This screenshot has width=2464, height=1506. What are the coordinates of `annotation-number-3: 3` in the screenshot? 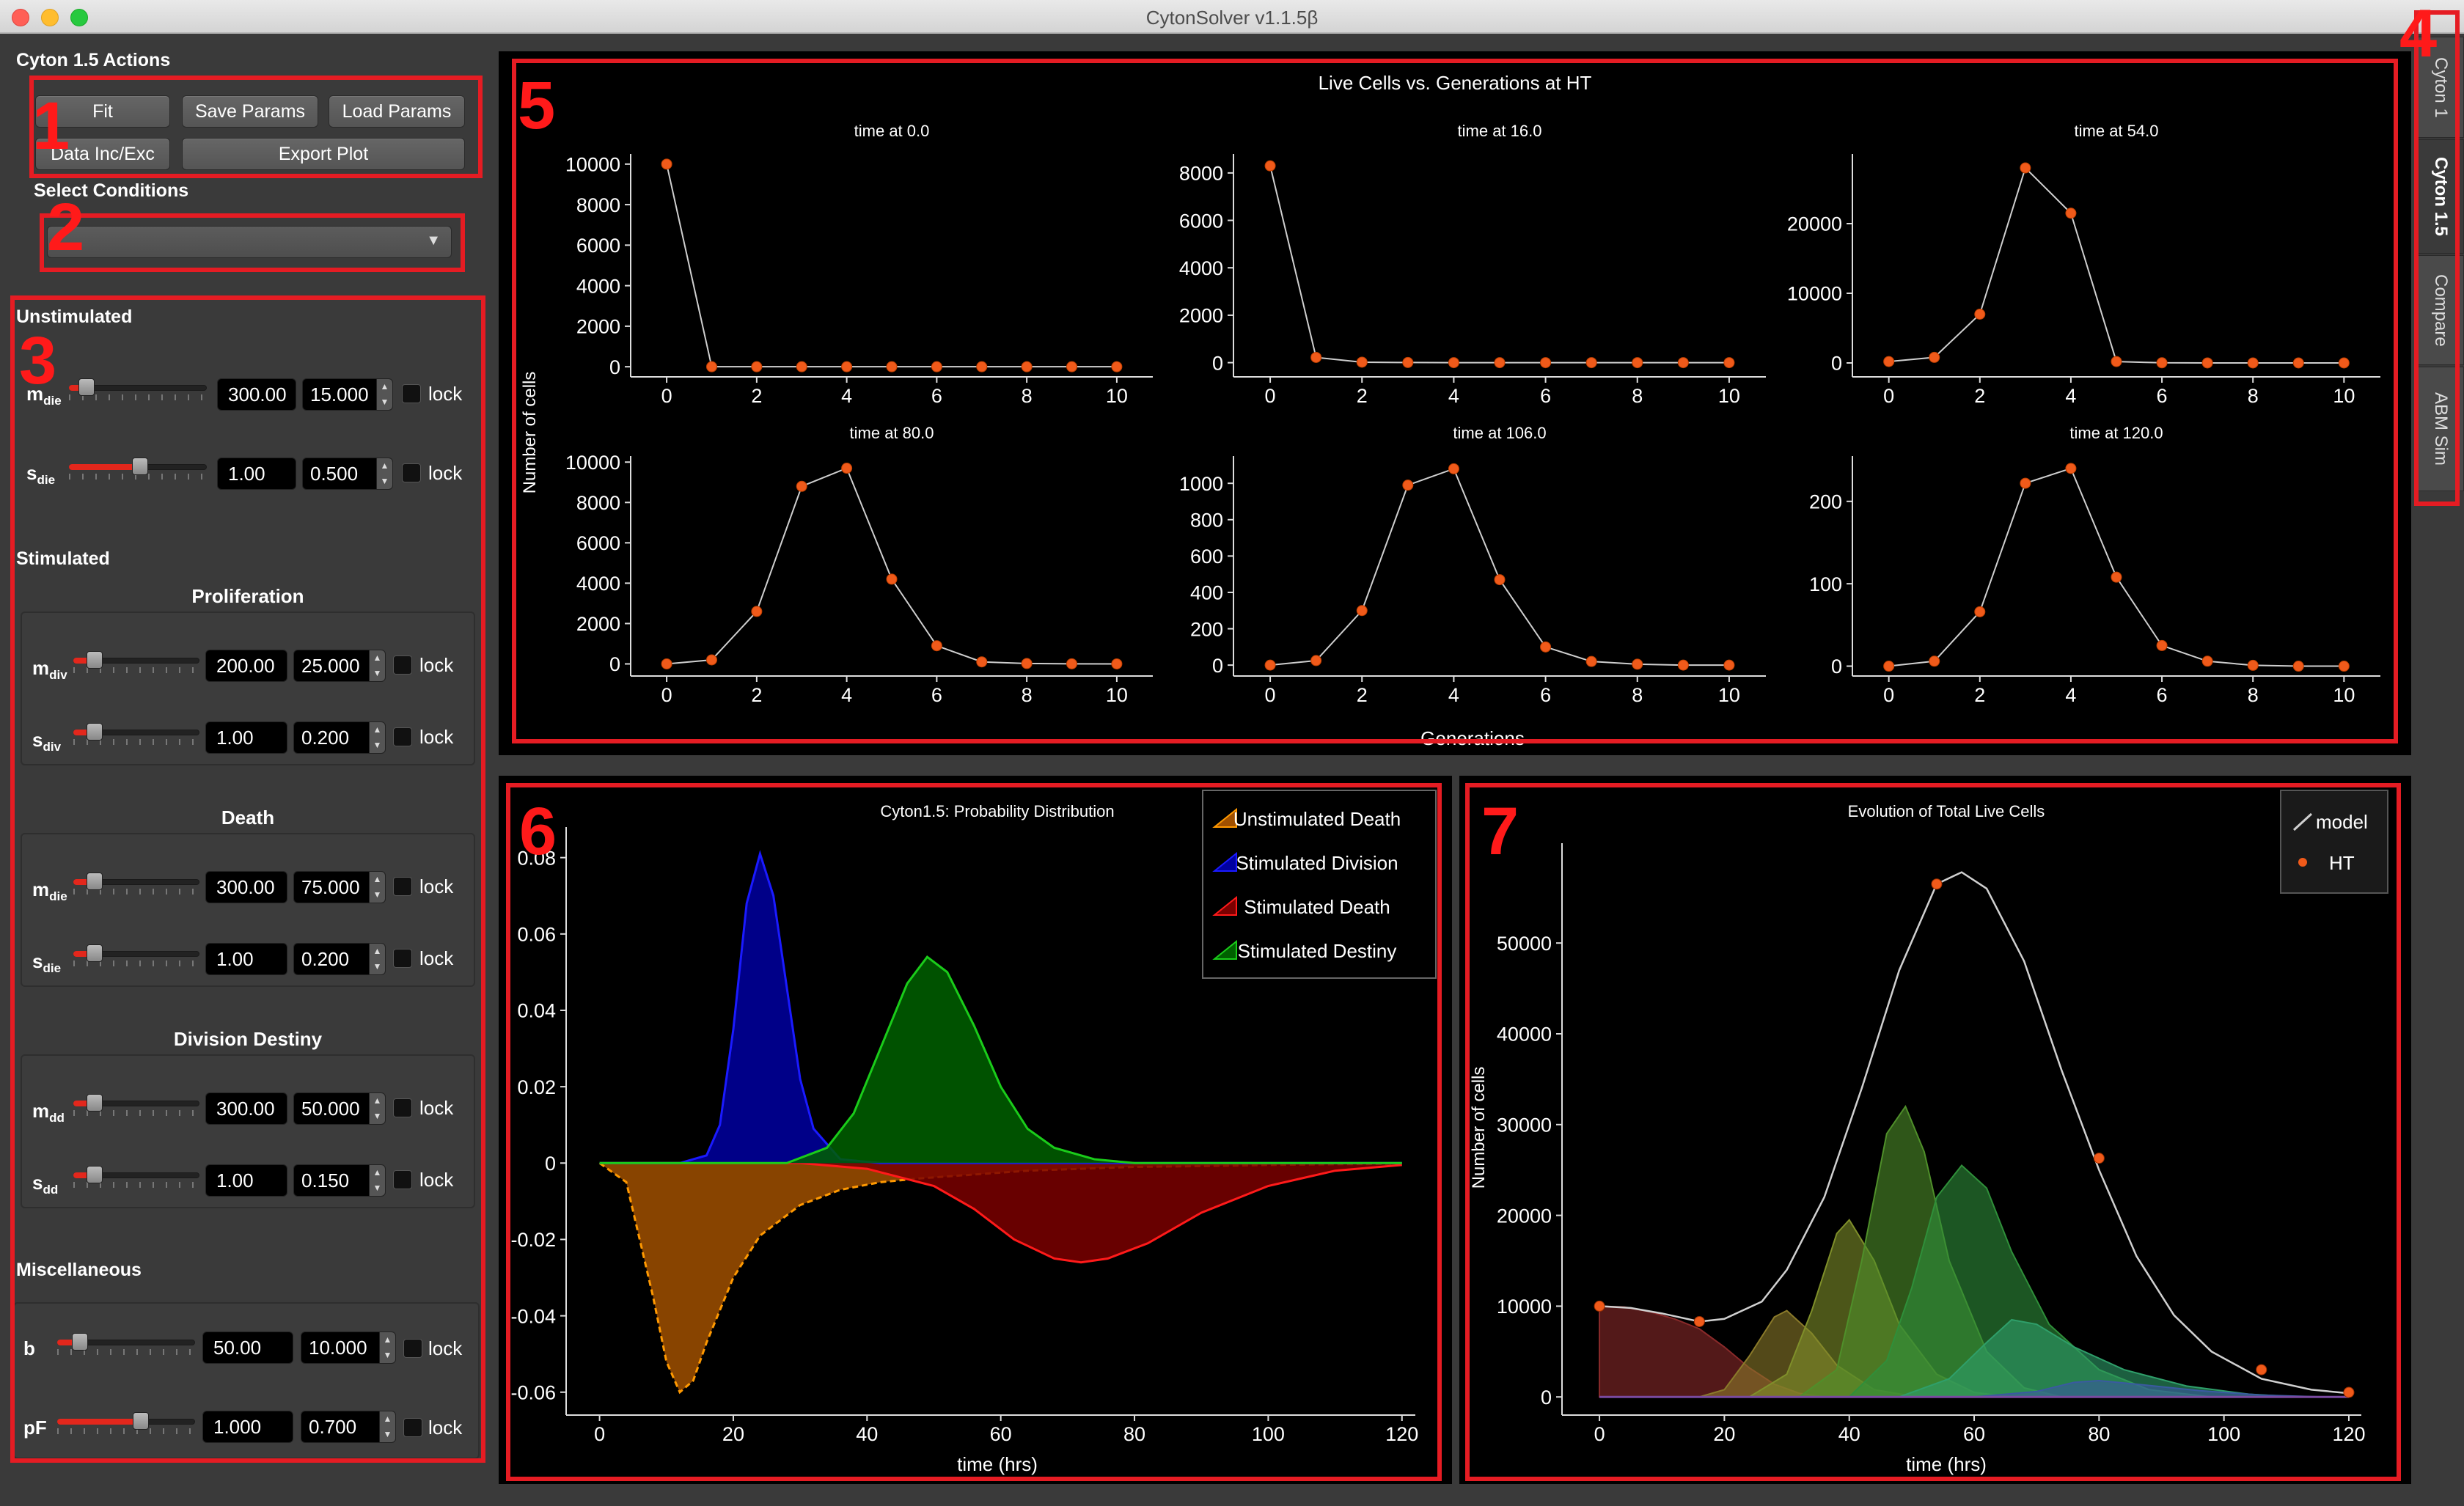 It's located at (38, 360).